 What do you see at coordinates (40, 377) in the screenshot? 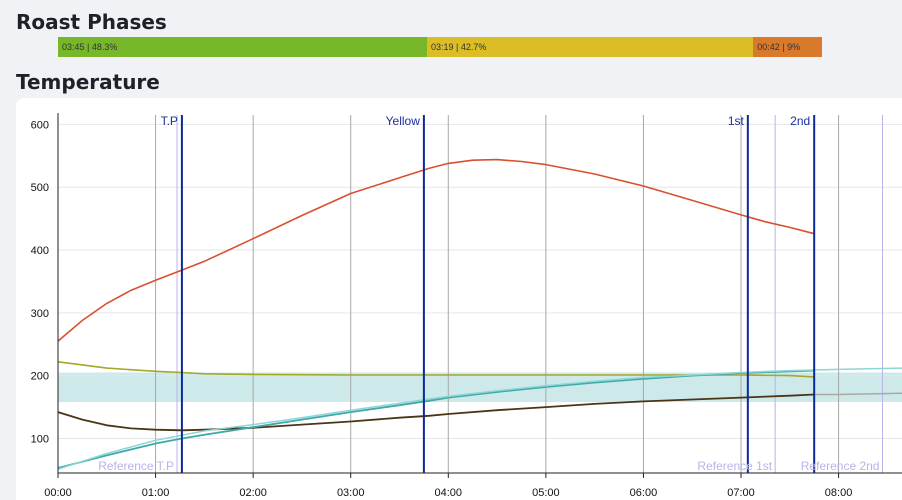
I see `y-tick-label: 200` at bounding box center [40, 377].